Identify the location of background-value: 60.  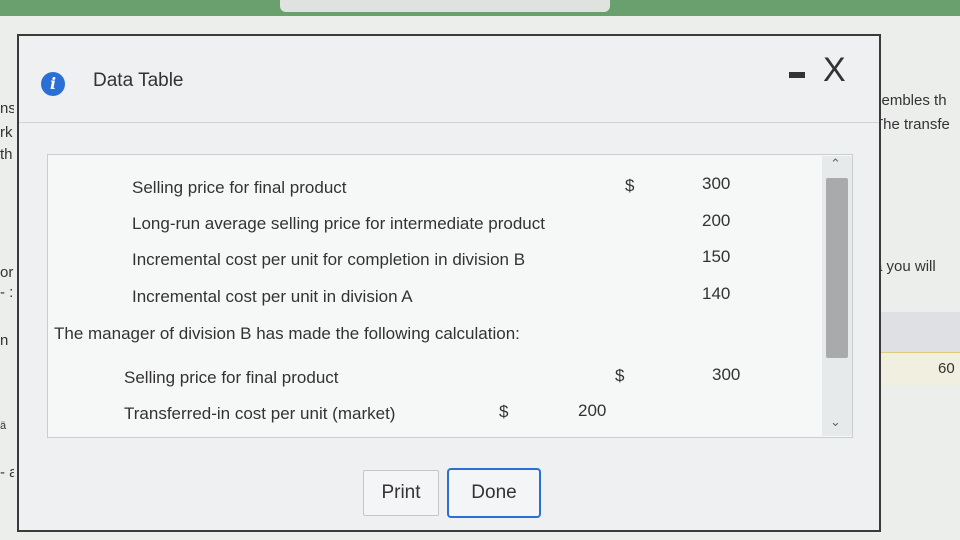
(946, 368).